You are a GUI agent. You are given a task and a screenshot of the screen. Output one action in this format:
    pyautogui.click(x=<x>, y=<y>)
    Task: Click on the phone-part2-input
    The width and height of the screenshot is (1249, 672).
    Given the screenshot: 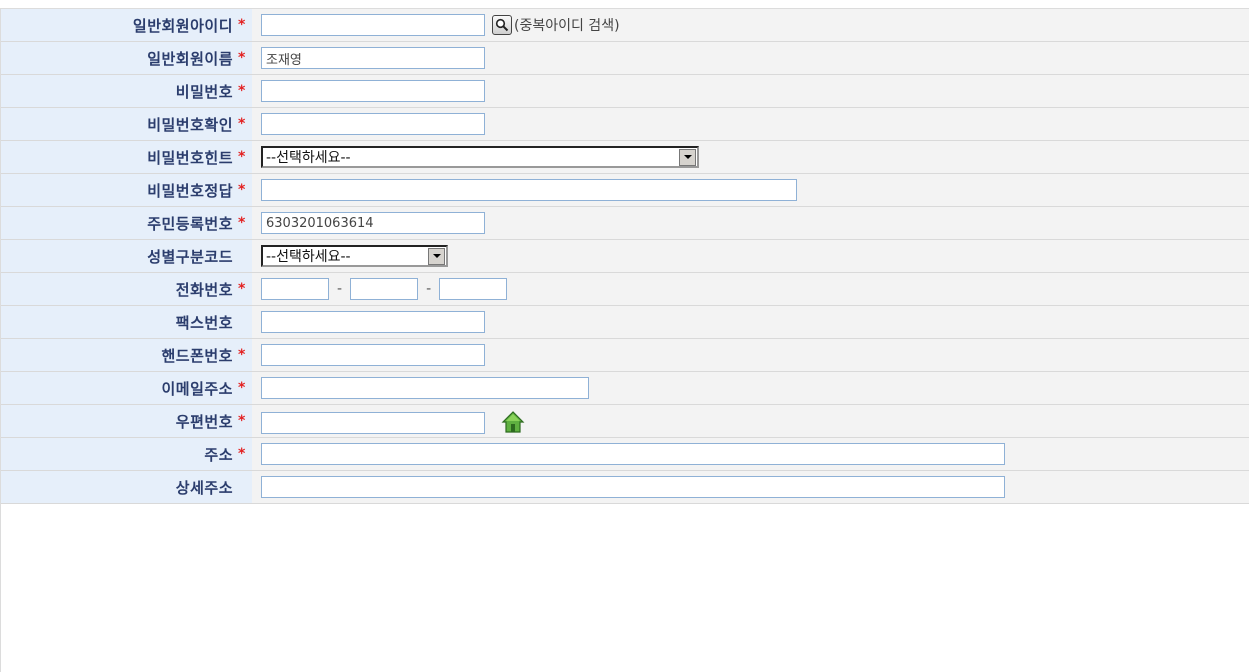 What is the action you would take?
    pyautogui.click(x=384, y=289)
    